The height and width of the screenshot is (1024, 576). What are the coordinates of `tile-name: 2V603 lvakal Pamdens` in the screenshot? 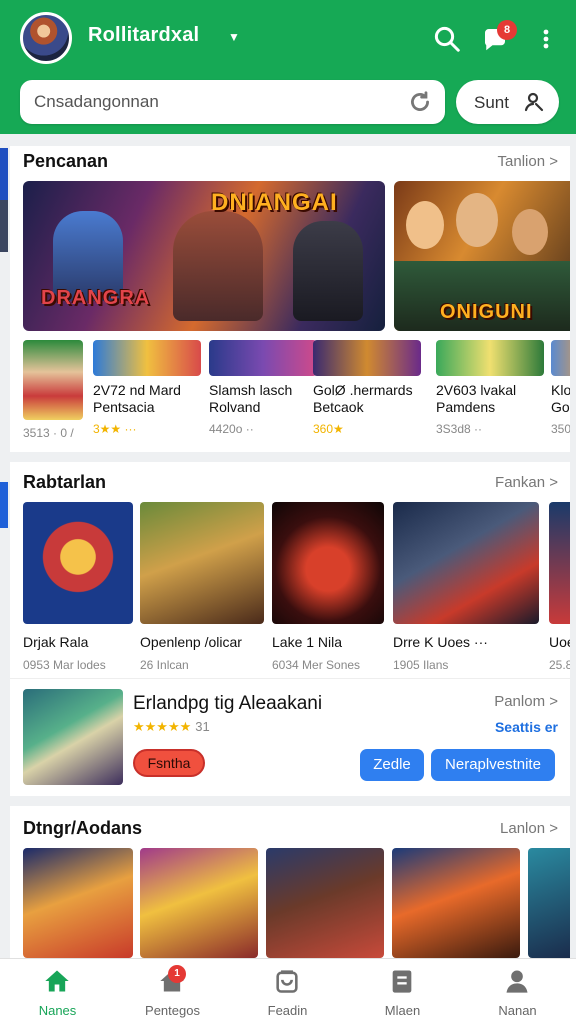 It's located at (476, 398).